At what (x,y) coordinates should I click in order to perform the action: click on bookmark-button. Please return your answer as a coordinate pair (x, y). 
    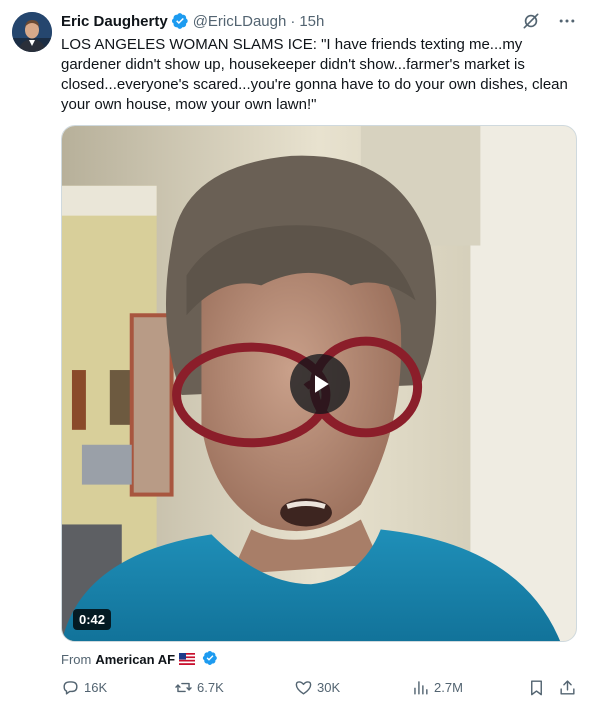
    Looking at the image, I should click on (536, 687).